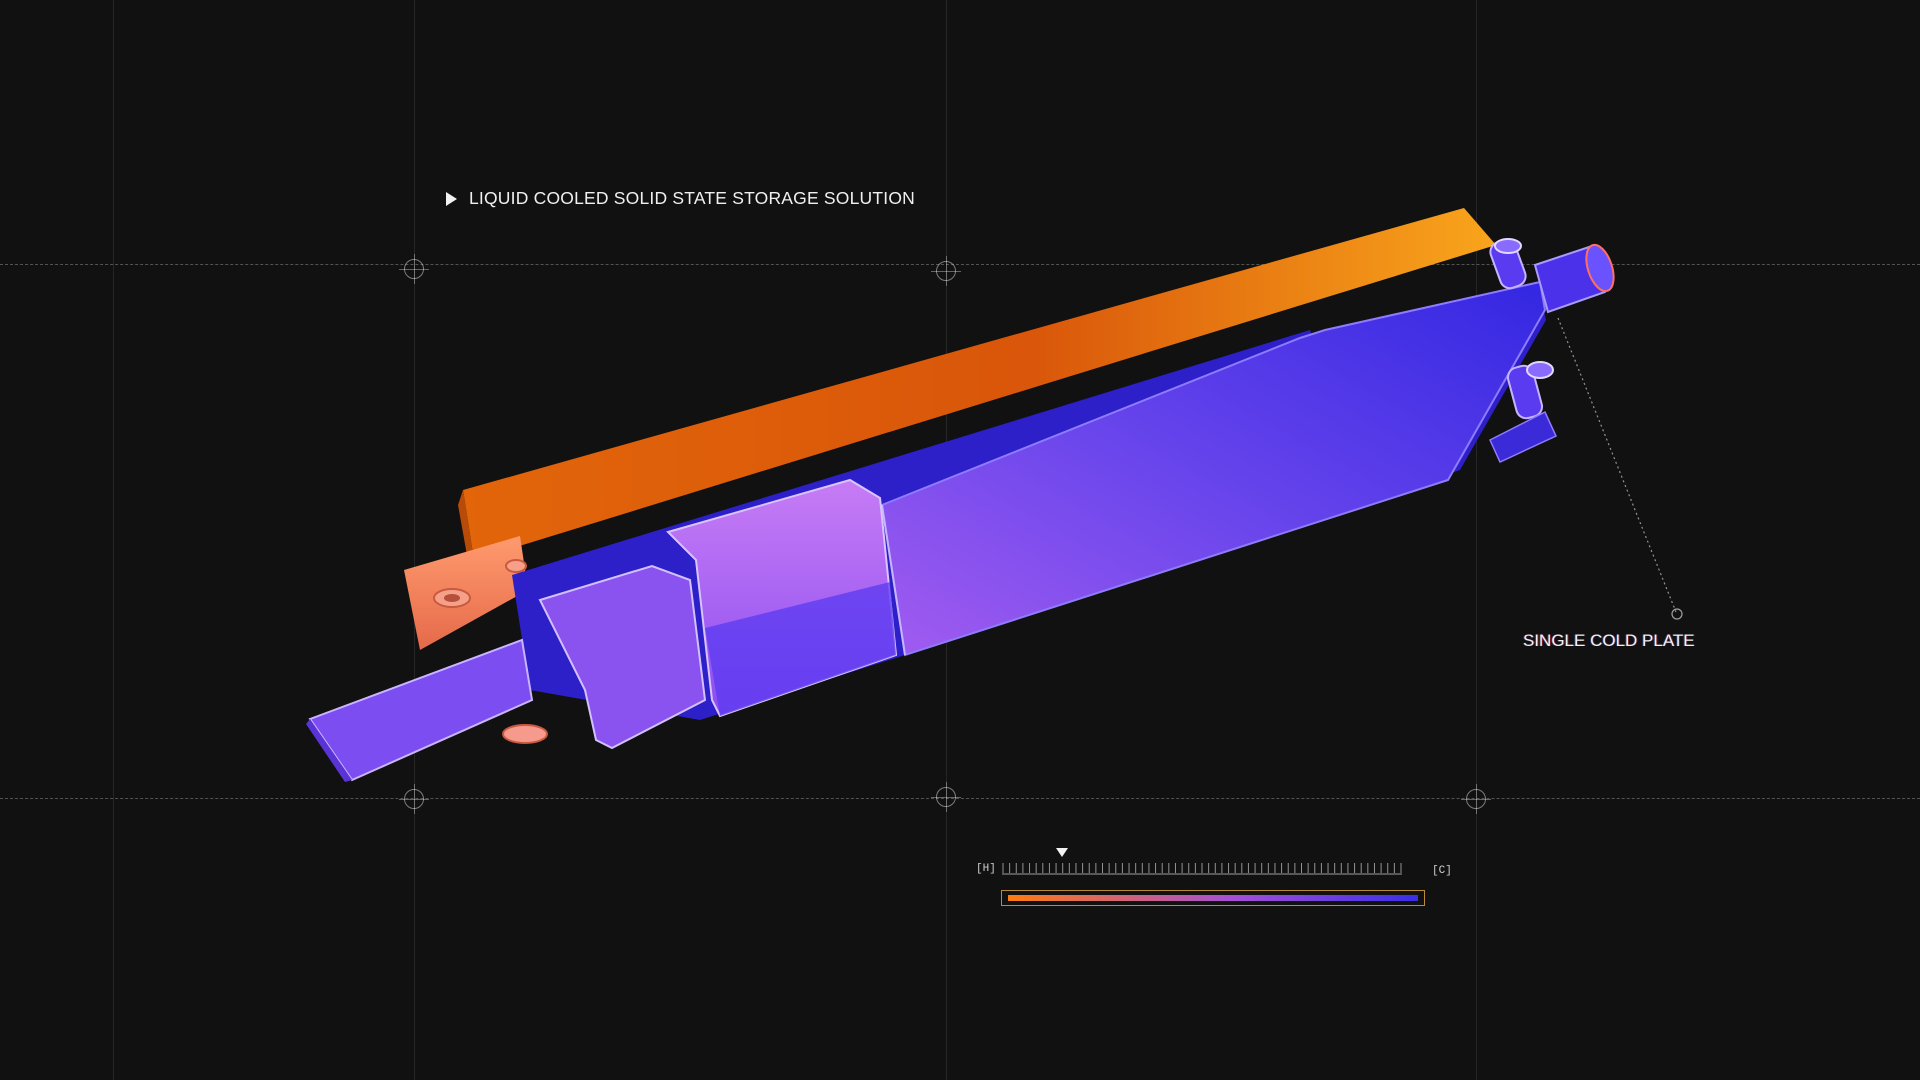 This screenshot has height=1080, width=1920. What do you see at coordinates (1202, 869) in the screenshot?
I see `scale-ticks` at bounding box center [1202, 869].